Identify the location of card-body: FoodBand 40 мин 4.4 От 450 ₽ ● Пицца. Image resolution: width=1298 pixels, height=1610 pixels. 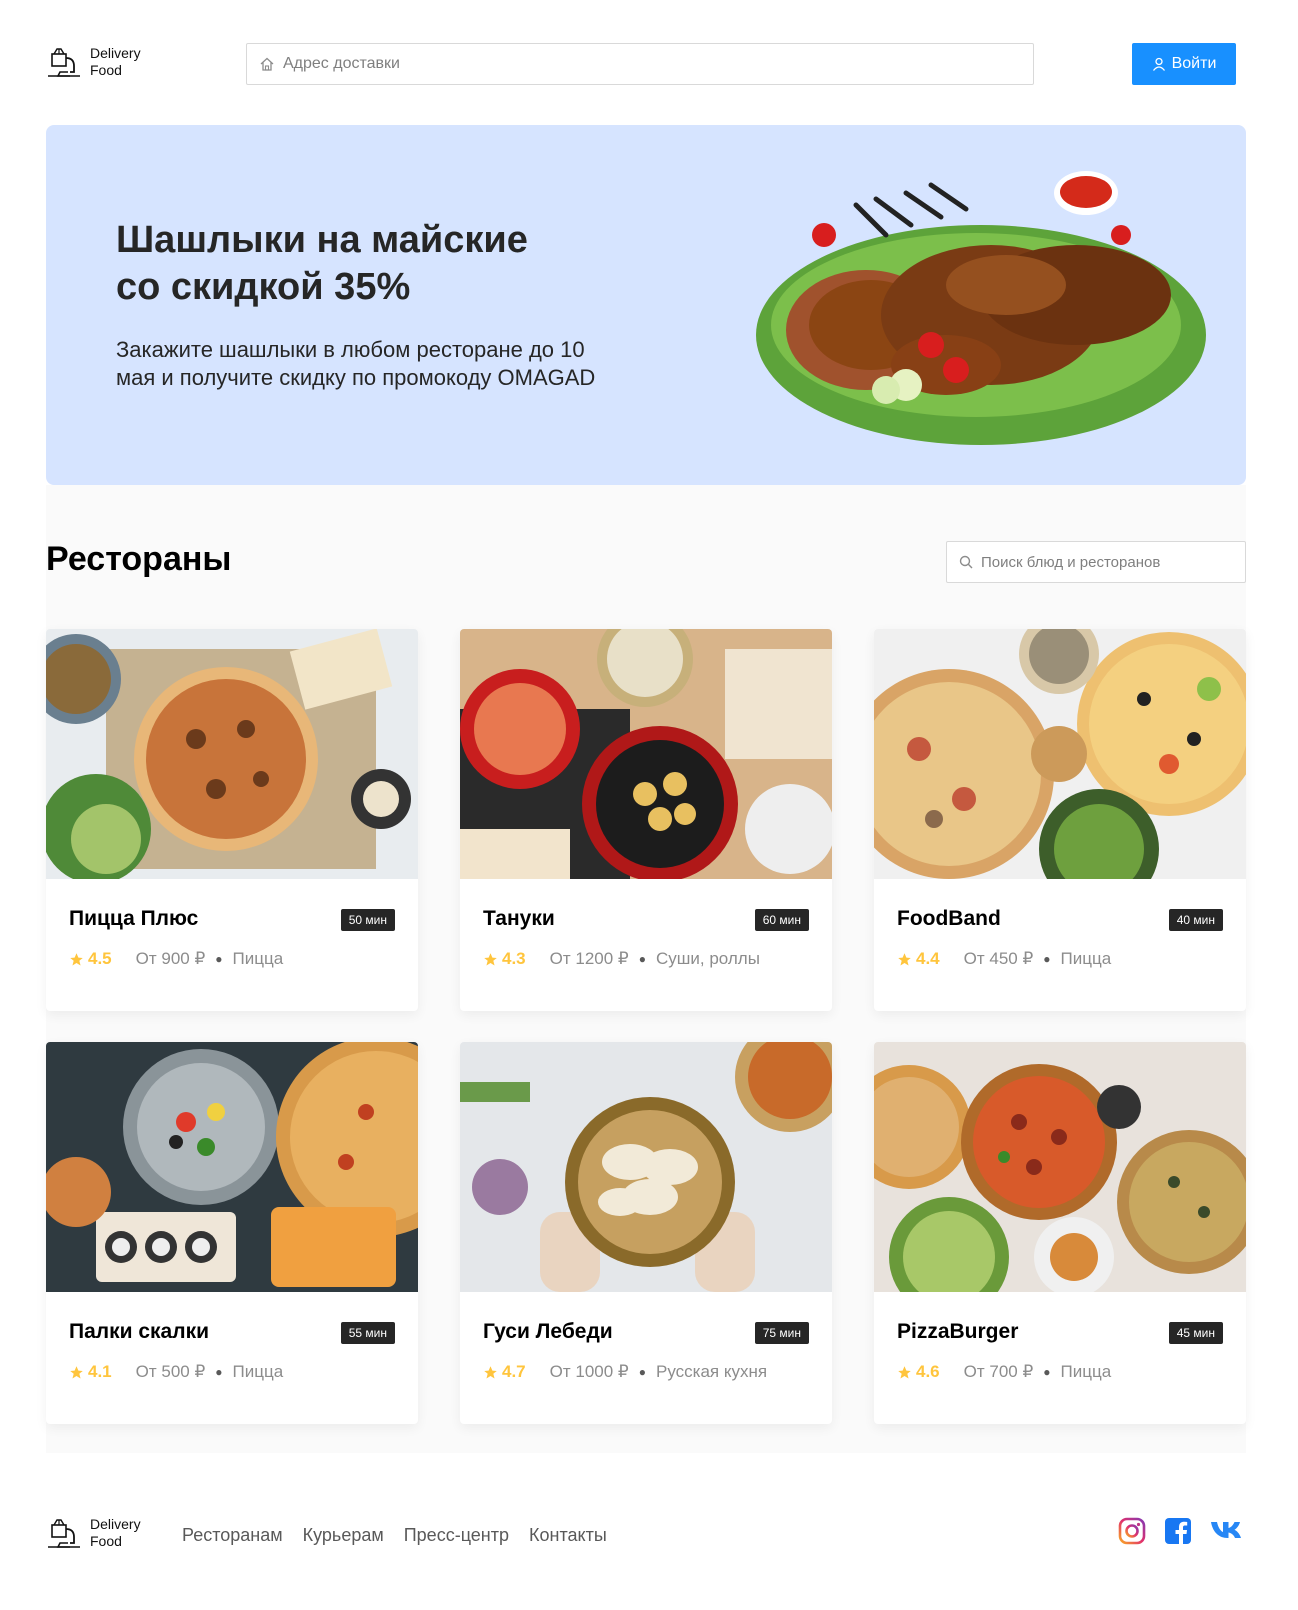
(1060, 945).